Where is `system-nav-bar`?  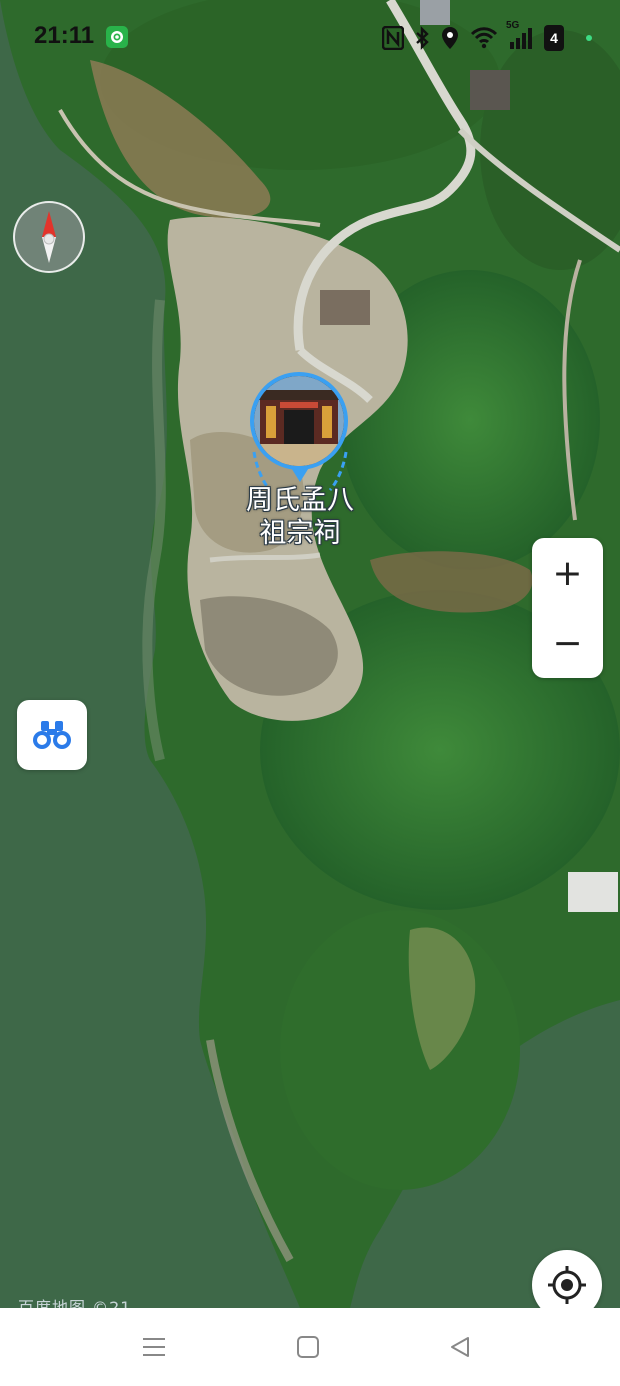
system-nav-bar is located at coordinates (310, 1347).